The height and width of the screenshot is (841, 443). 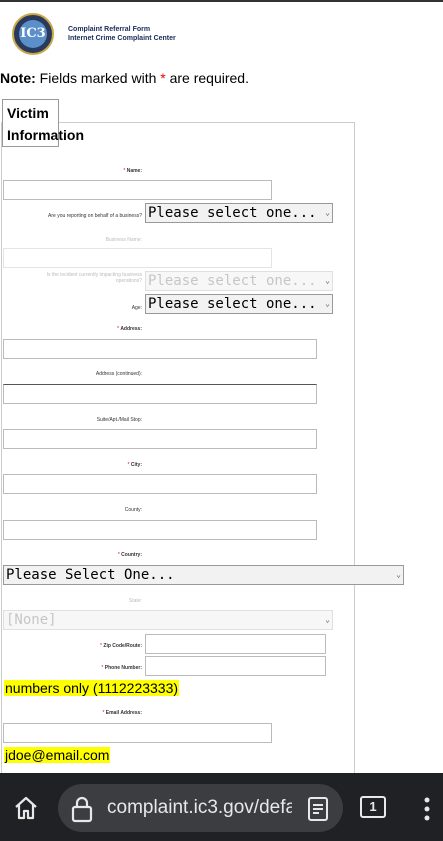 I want to click on age-select: Please select one... ⌄, so click(x=239, y=304).